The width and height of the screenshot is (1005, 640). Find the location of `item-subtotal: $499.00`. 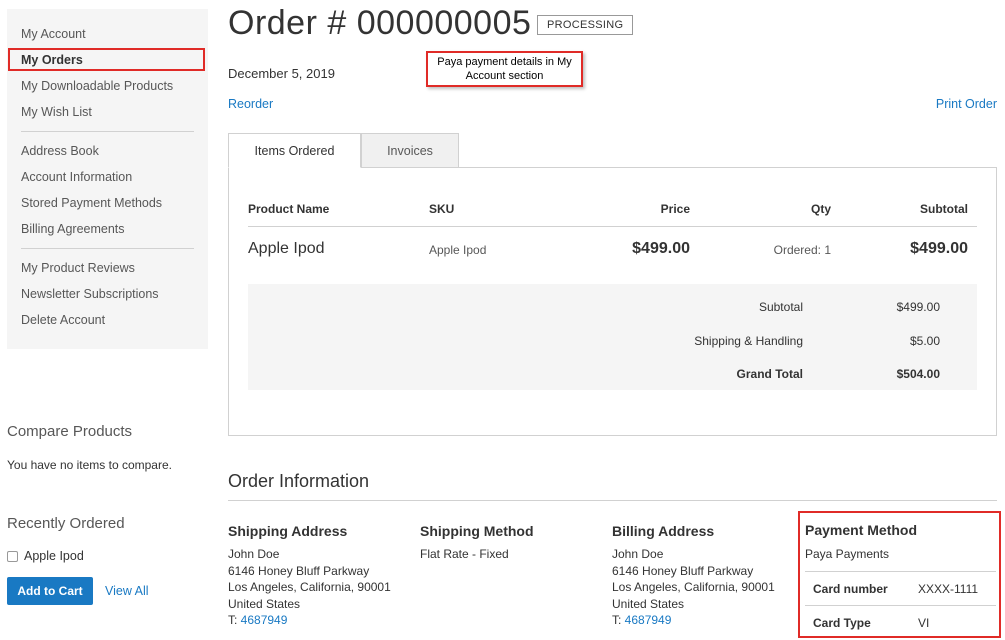

item-subtotal: $499.00 is located at coordinates (939, 248).